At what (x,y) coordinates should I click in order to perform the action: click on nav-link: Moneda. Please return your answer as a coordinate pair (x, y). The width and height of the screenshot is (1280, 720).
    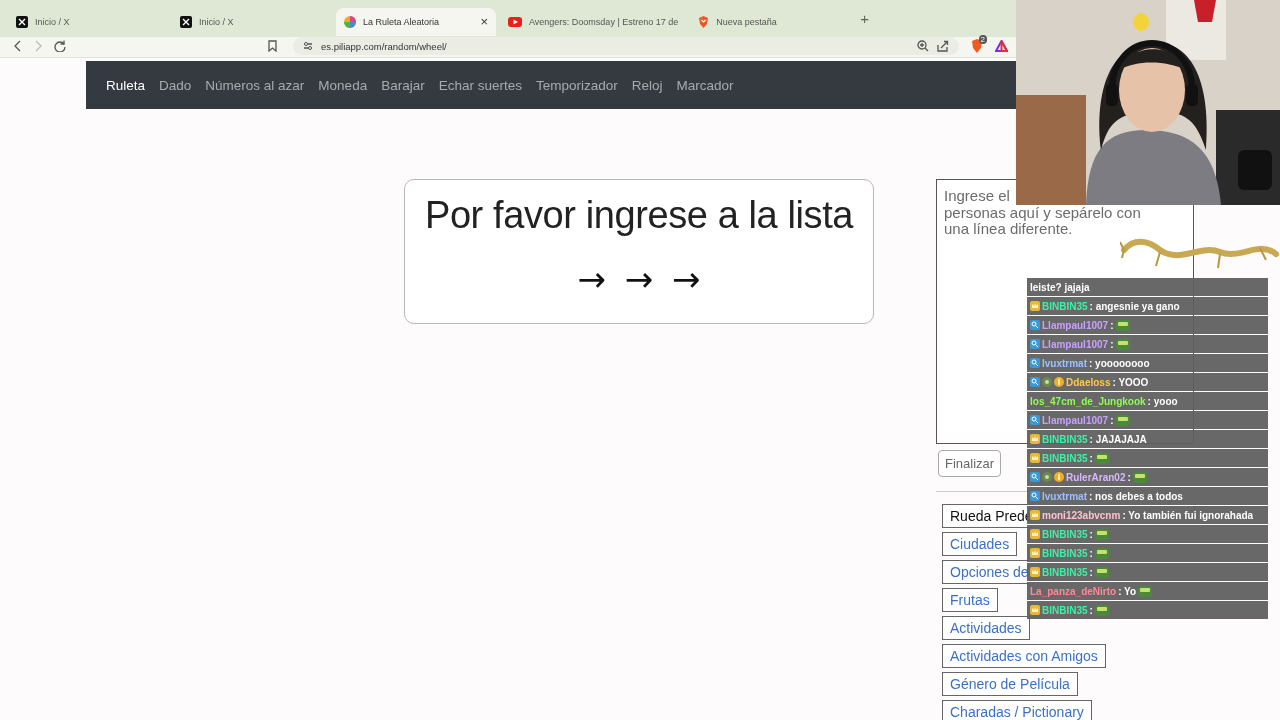
    Looking at the image, I should click on (343, 85).